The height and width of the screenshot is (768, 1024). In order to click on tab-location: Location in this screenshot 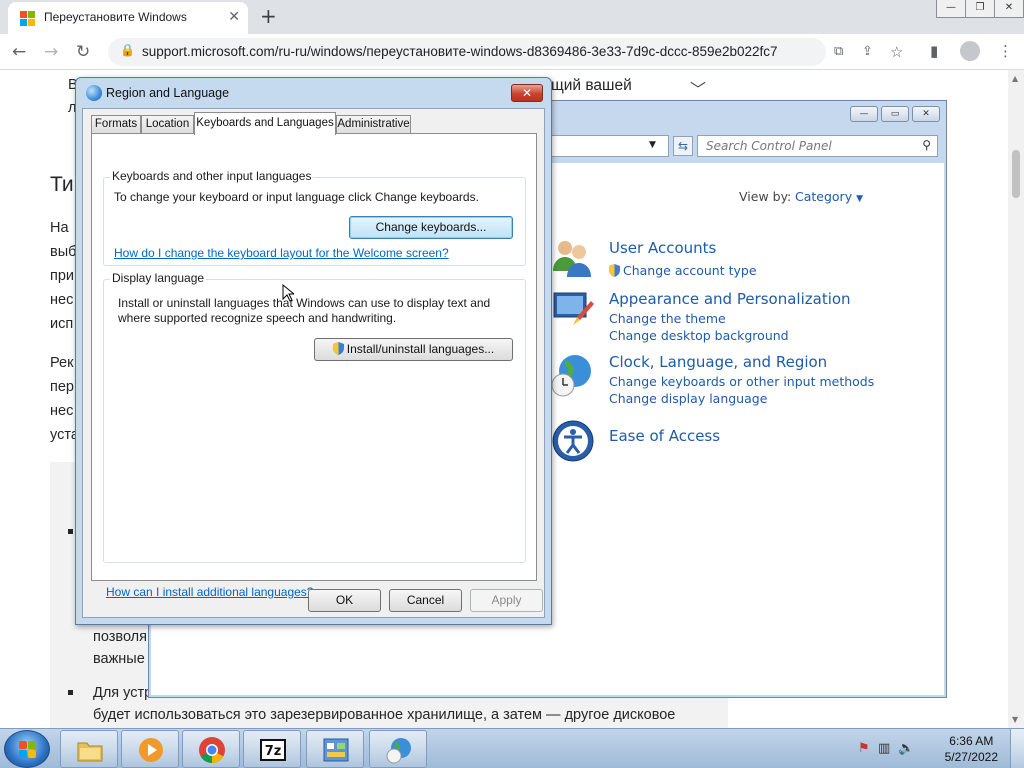, I will do `click(167, 124)`.